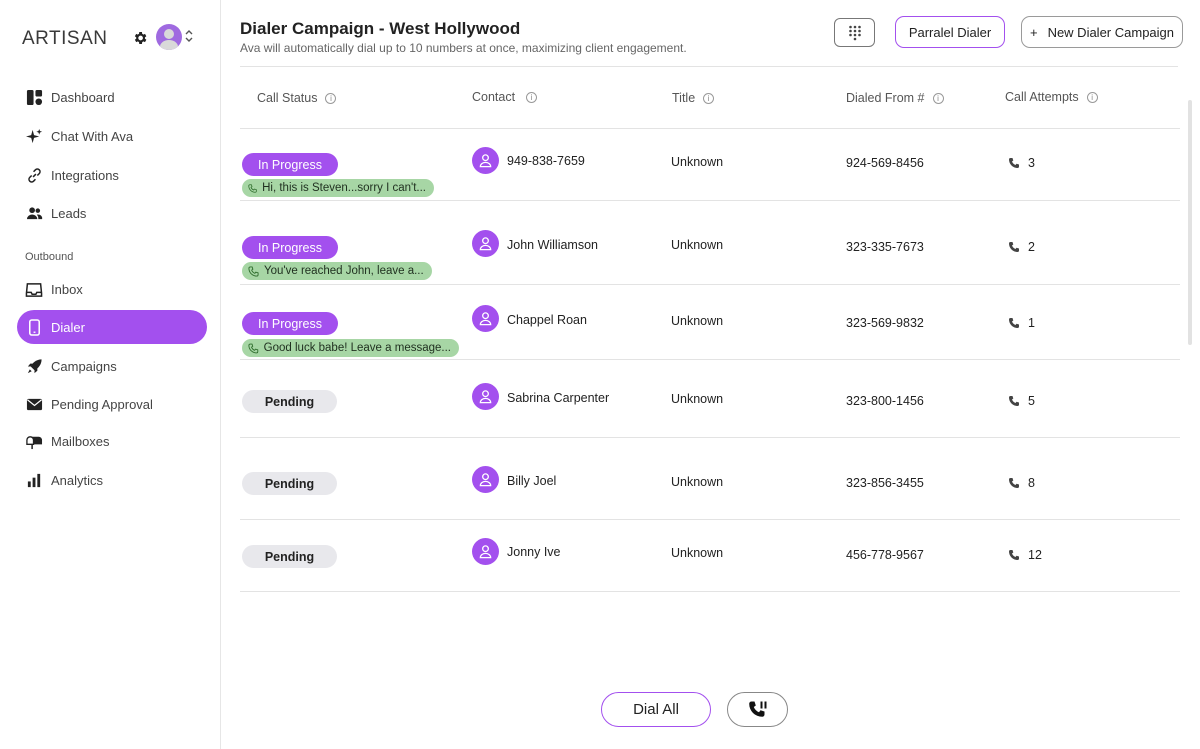  Describe the element at coordinates (112, 404) in the screenshot. I see `sidebar-item-pending-approval: Pending Approval` at that location.